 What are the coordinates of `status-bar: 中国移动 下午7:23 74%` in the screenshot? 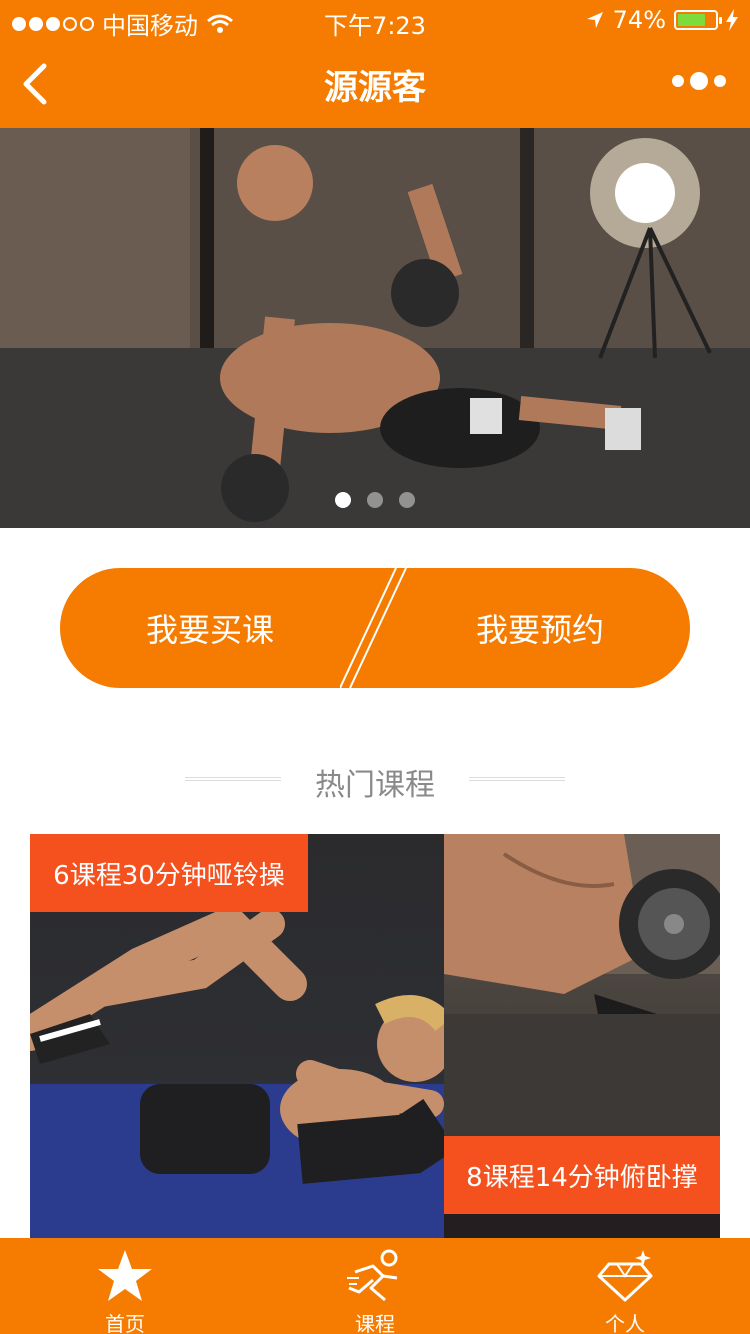 It's located at (375, 20).